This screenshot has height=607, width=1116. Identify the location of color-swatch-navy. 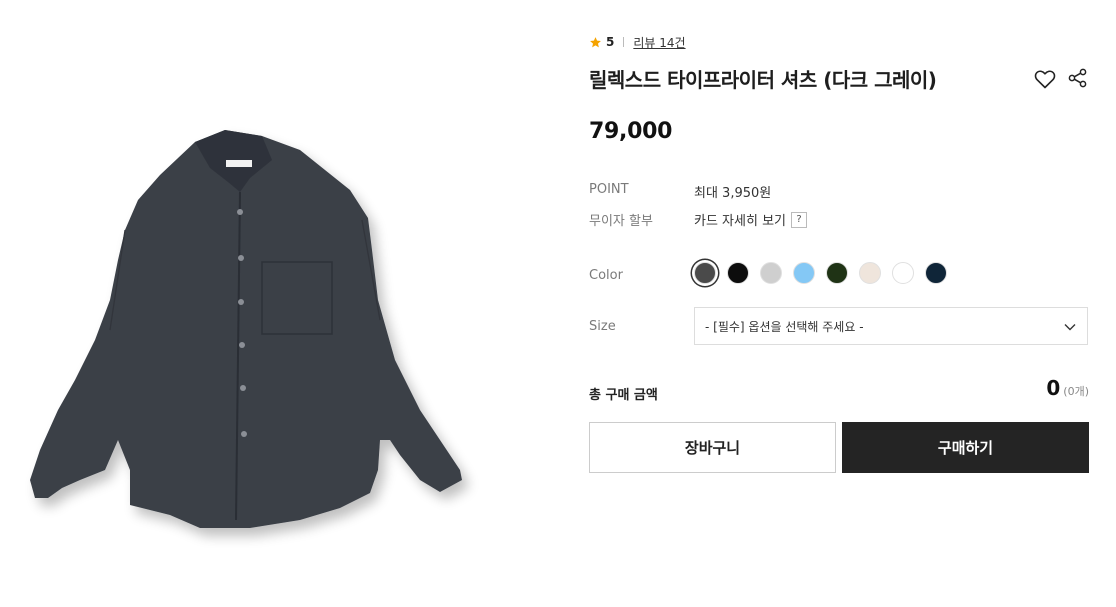
(936, 273).